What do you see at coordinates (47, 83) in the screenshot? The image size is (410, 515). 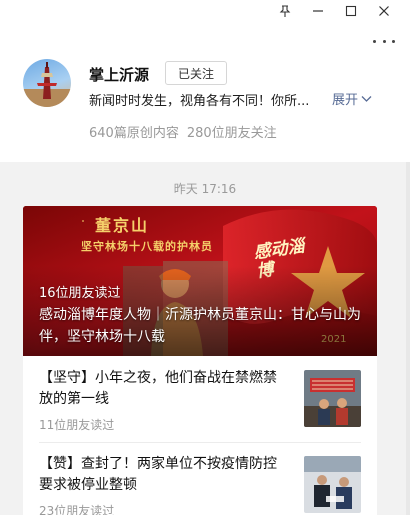 I see `avatar` at bounding box center [47, 83].